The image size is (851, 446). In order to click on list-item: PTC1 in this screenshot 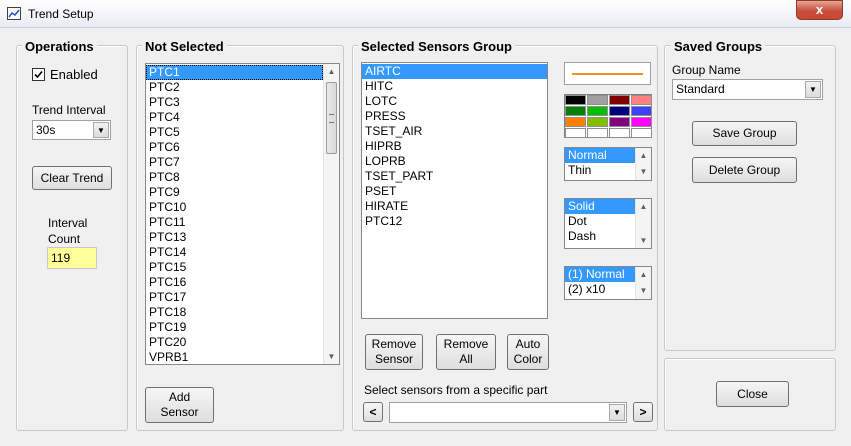, I will do `click(234, 72)`.